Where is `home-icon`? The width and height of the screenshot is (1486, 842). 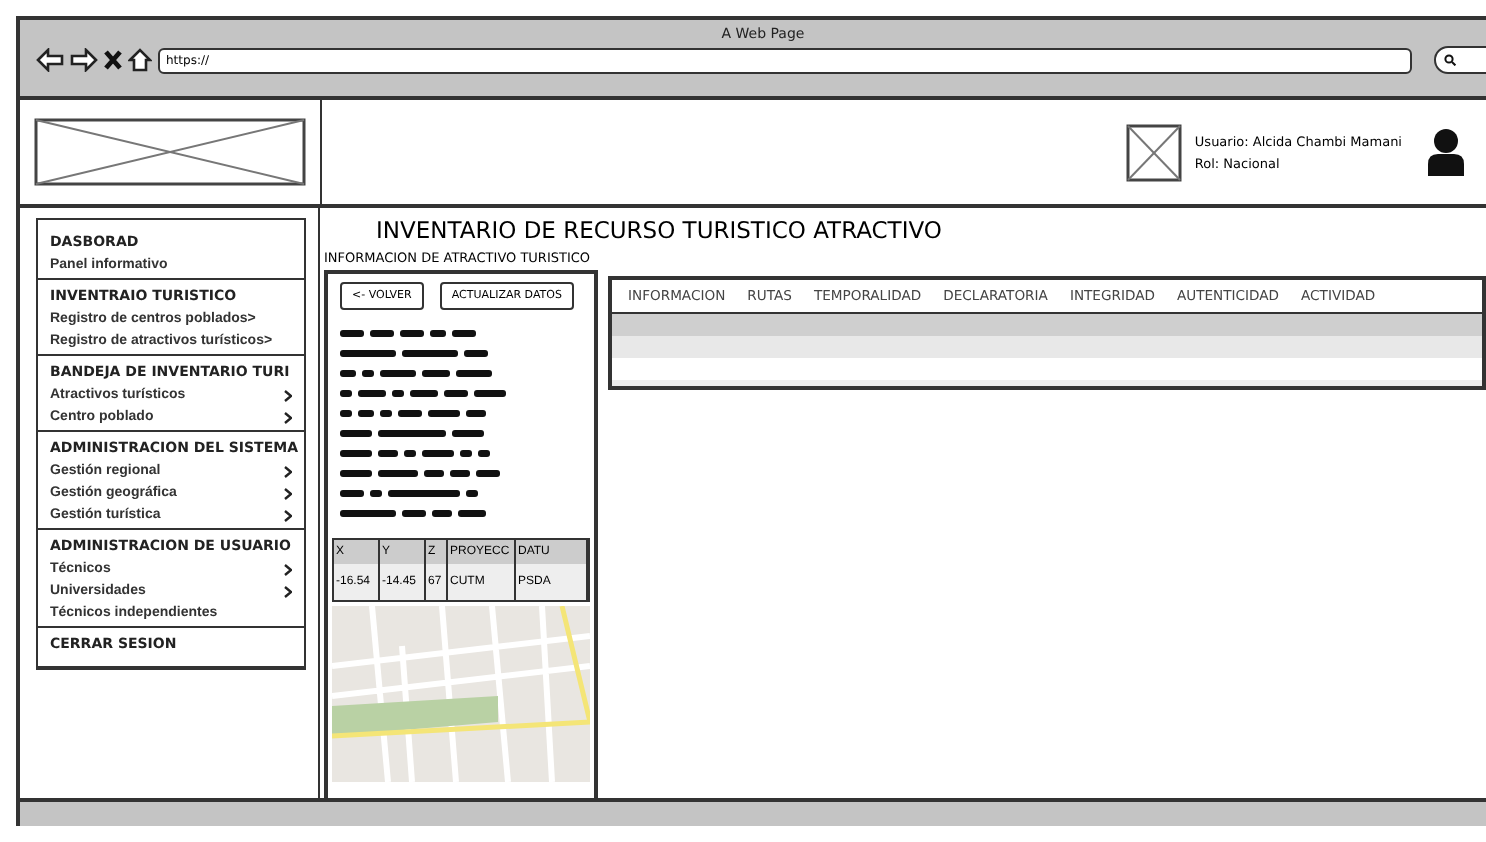 home-icon is located at coordinates (140, 60).